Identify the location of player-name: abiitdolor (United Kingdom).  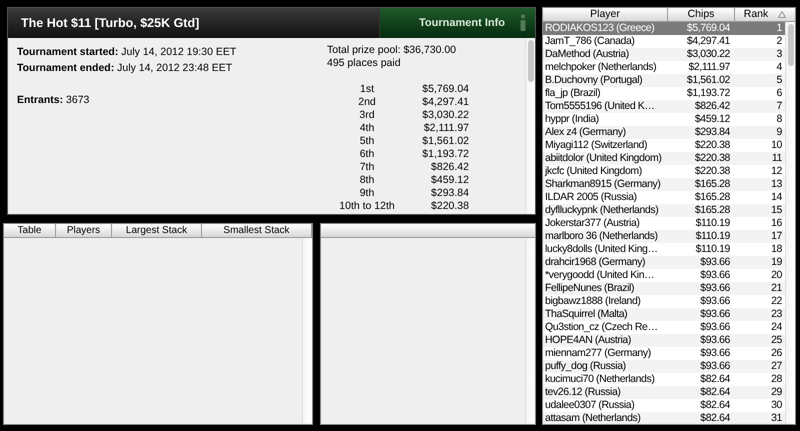
(603, 158).